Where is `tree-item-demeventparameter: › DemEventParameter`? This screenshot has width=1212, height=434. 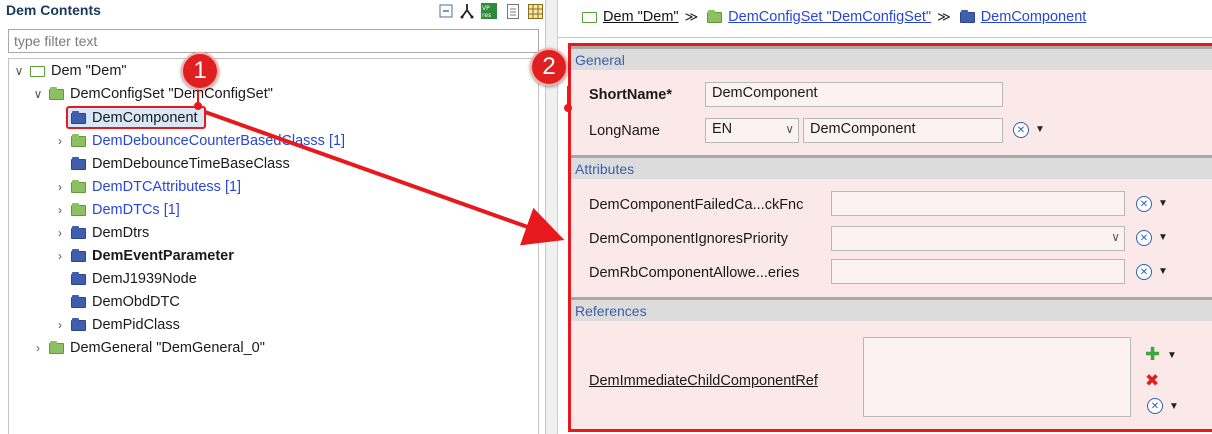
tree-item-demeventparameter: › DemEventParameter is located at coordinates (143, 256).